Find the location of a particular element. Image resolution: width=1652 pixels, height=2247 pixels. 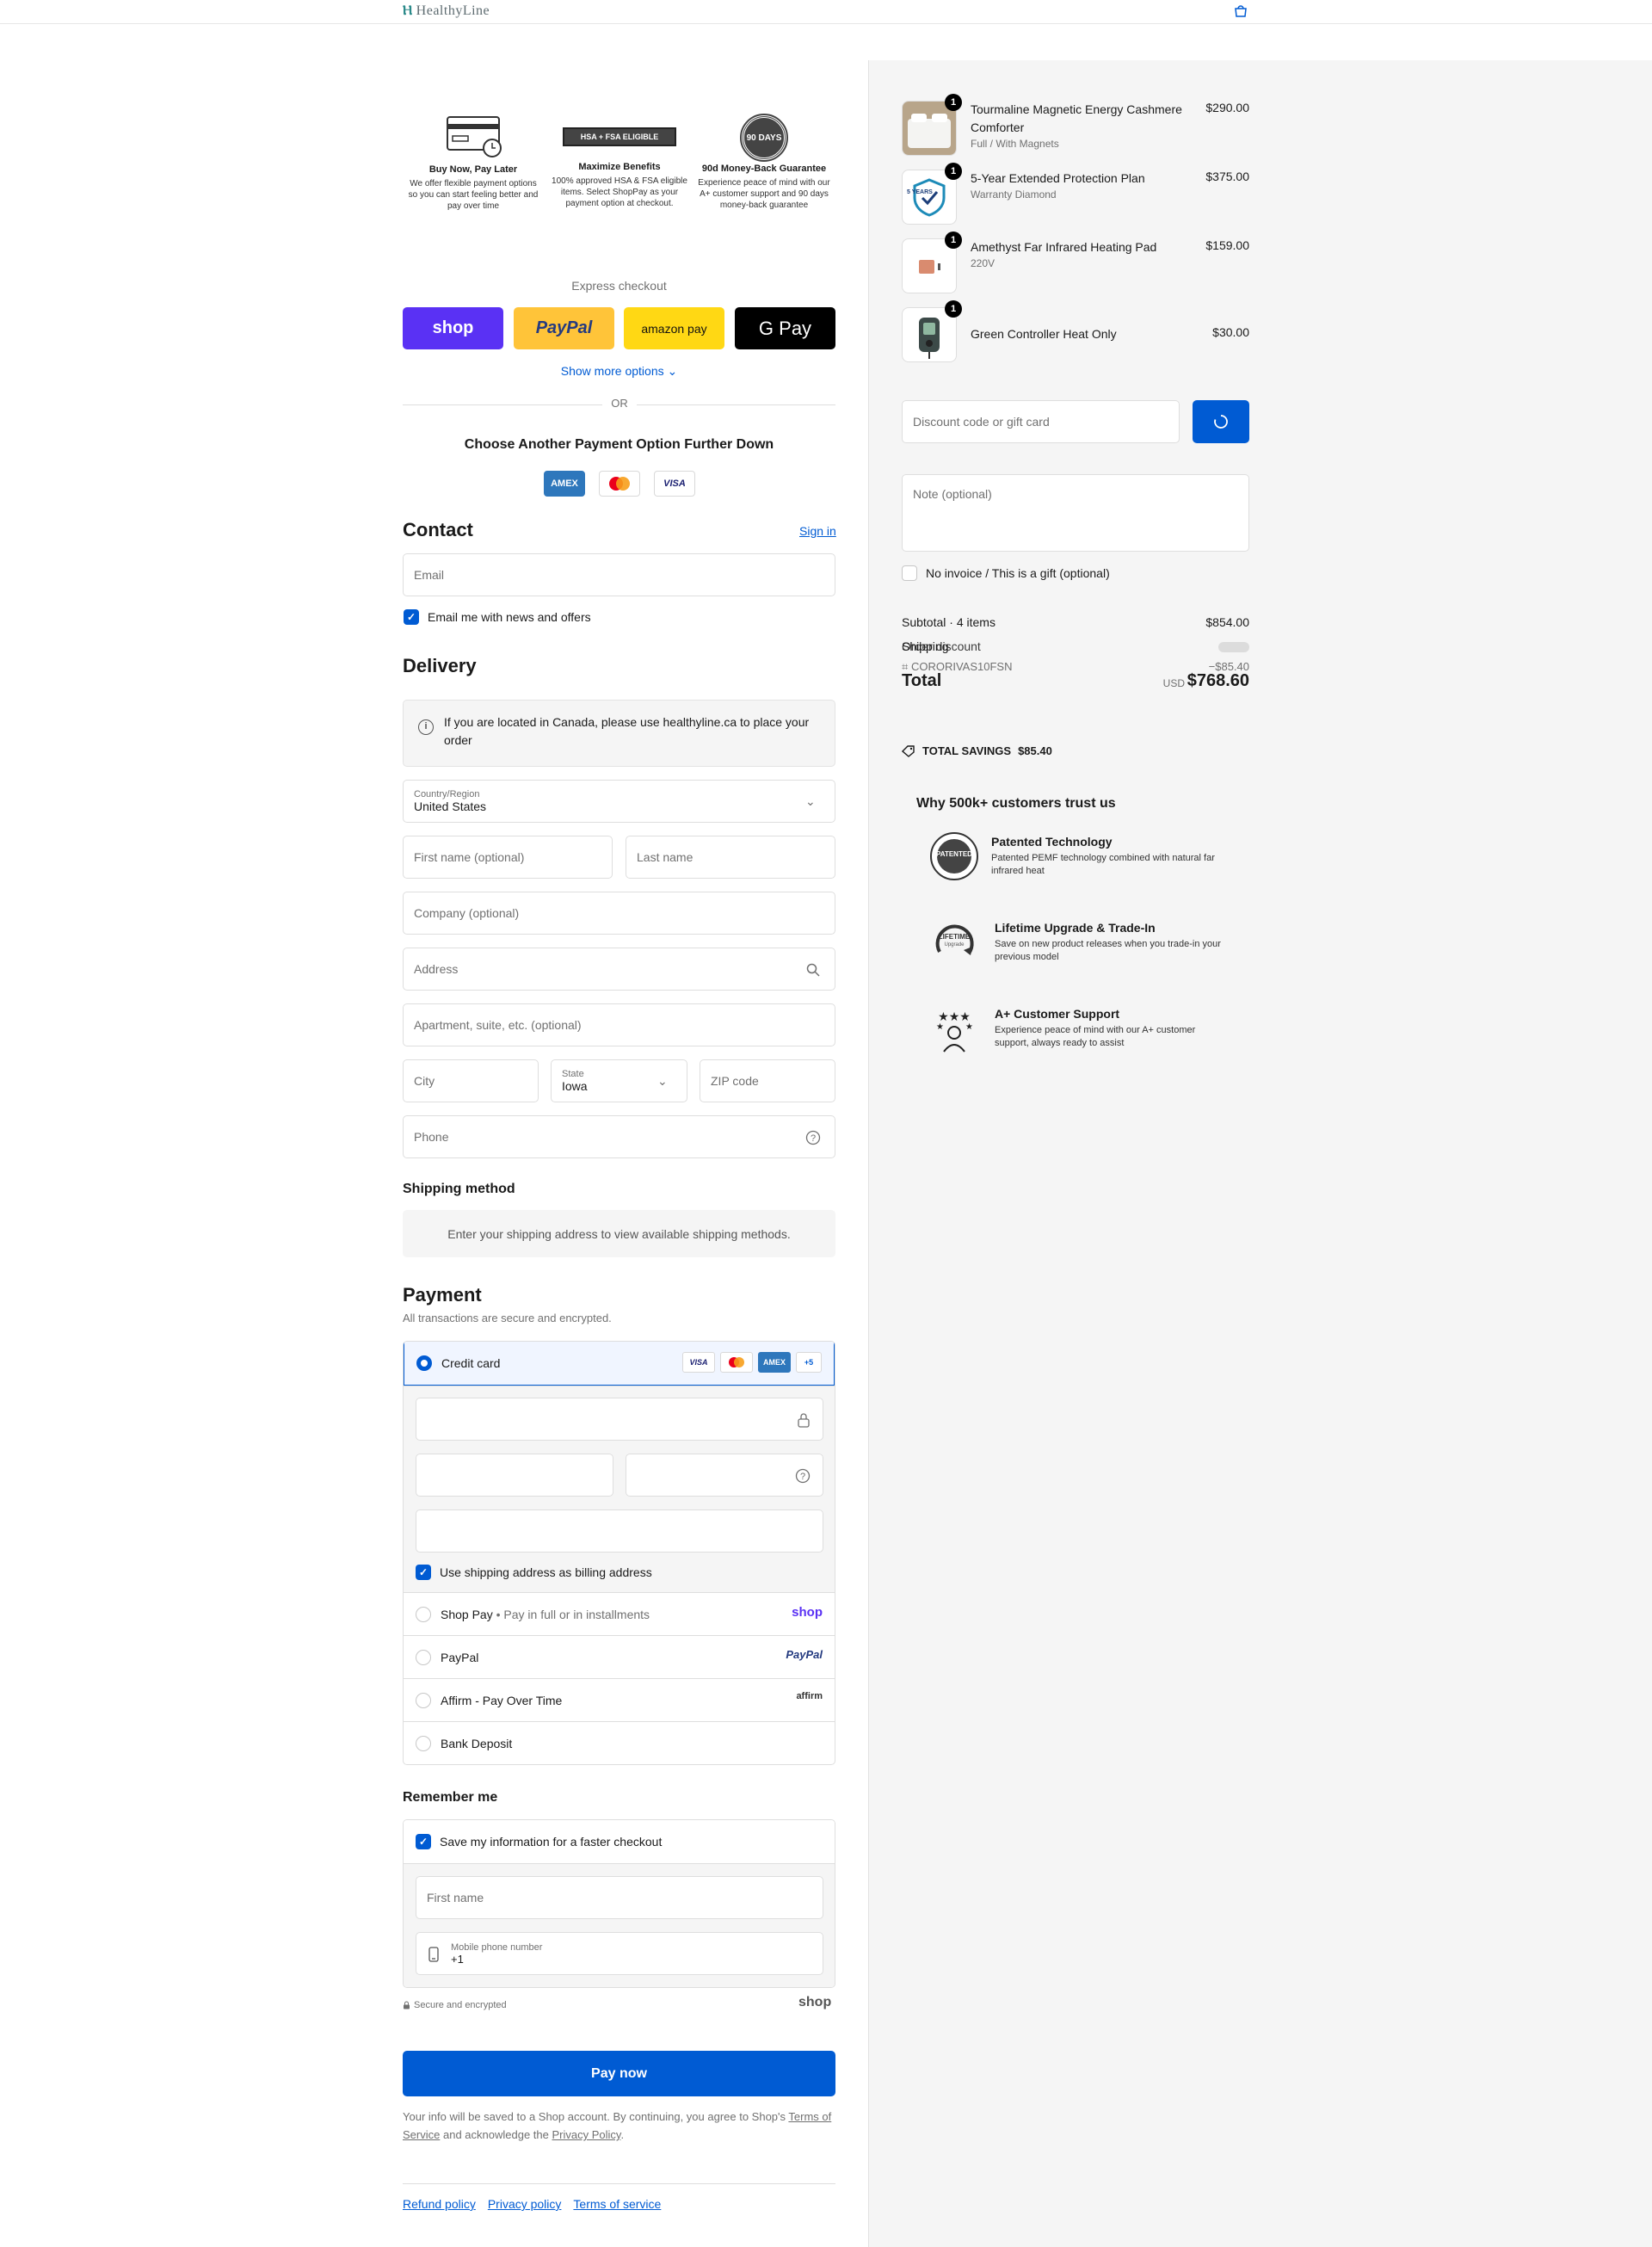

mastercard-icon is located at coordinates (619, 484).